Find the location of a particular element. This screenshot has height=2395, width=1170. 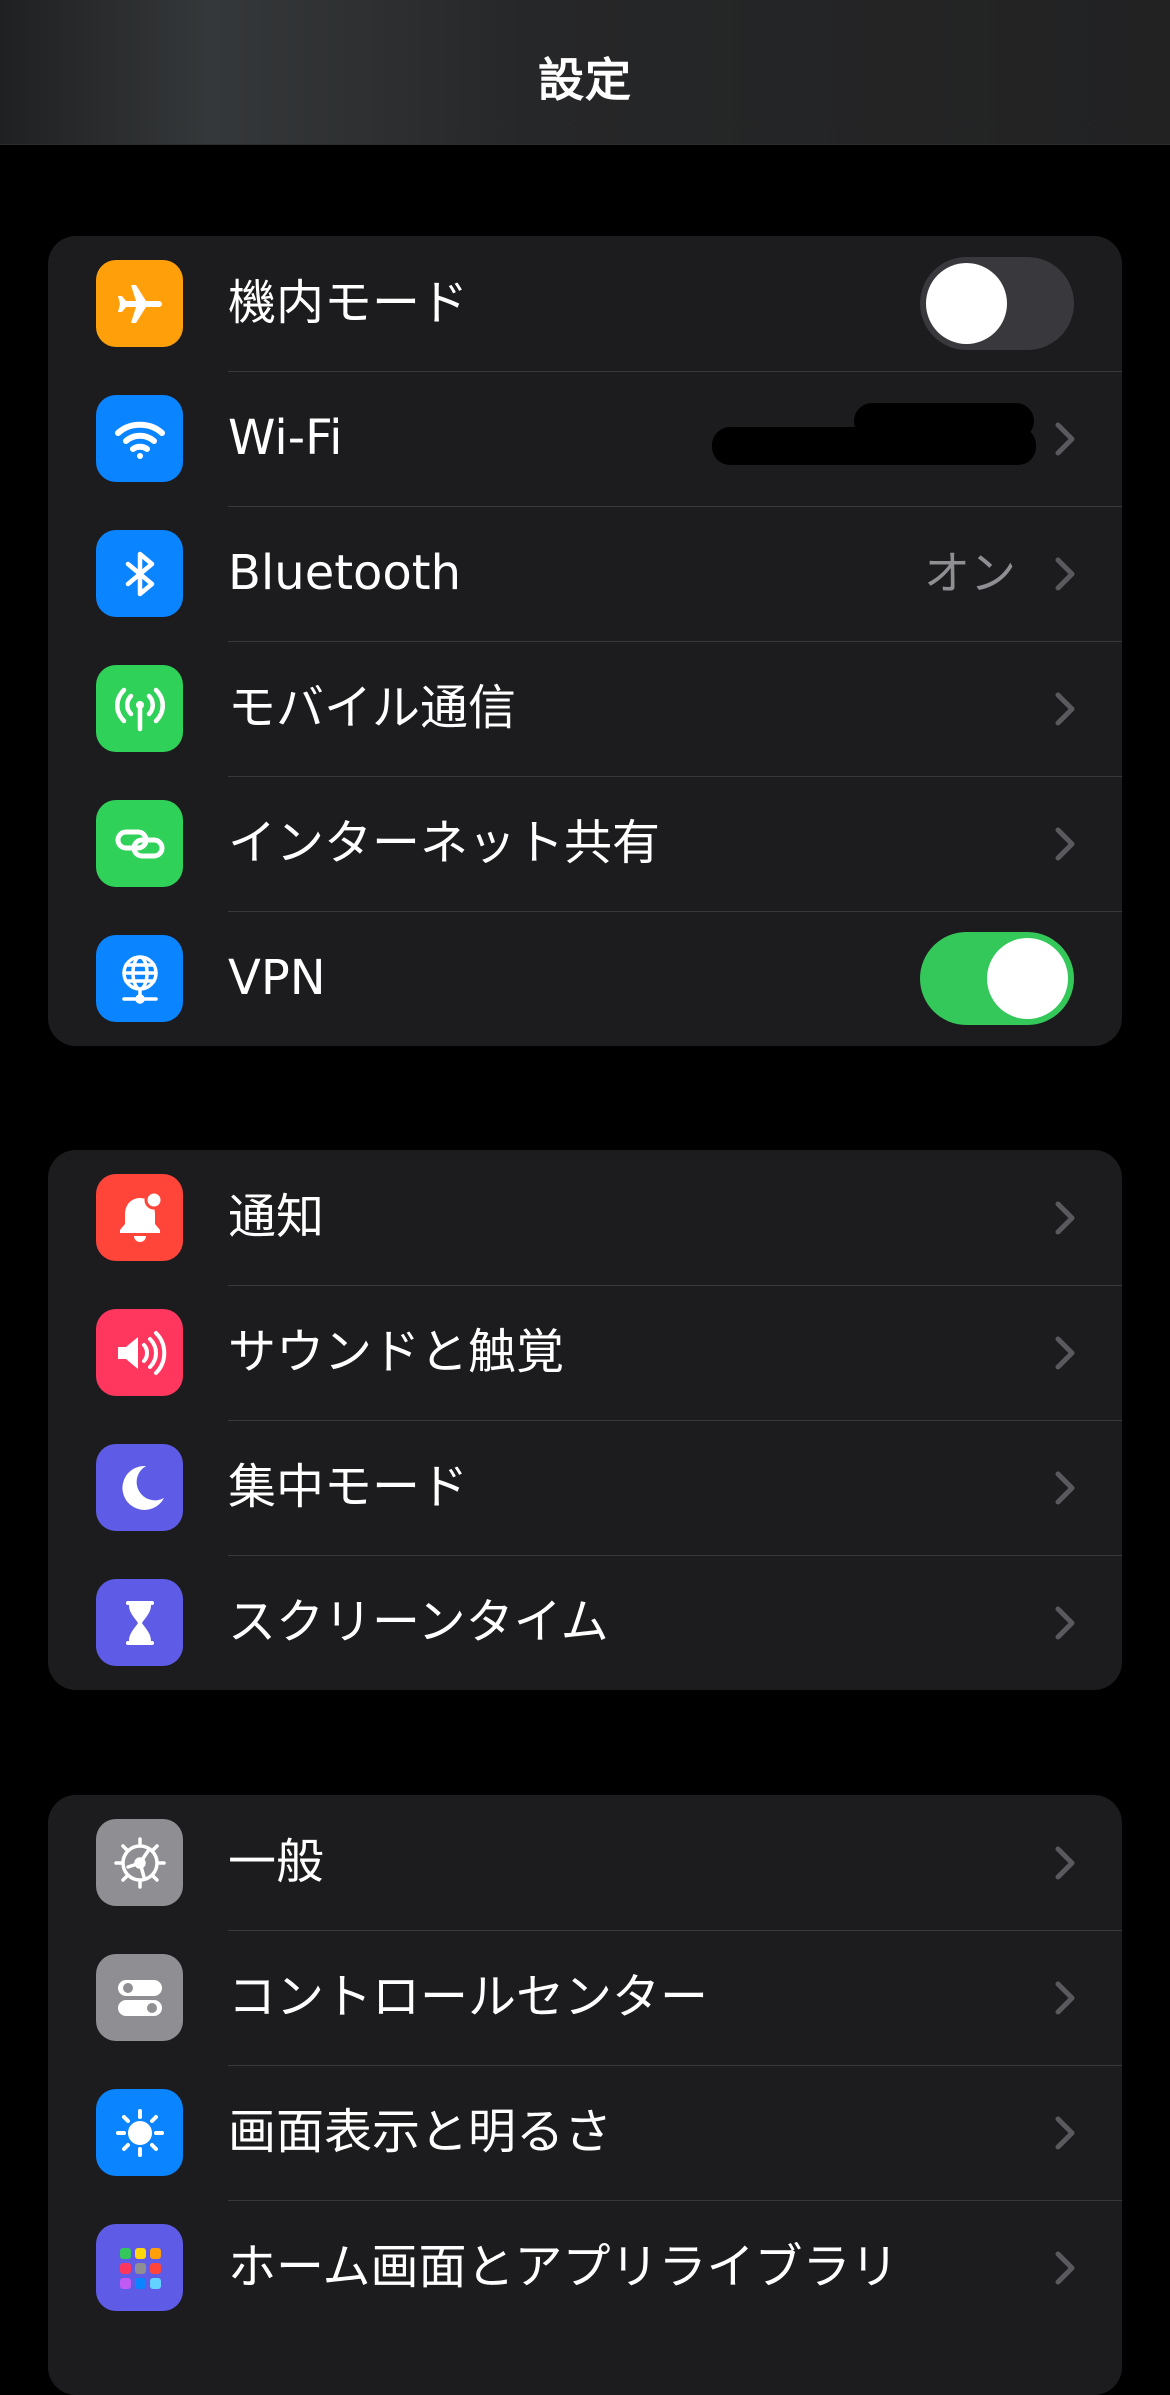

row-control-center: コントロールセンター is located at coordinates (585, 1997).